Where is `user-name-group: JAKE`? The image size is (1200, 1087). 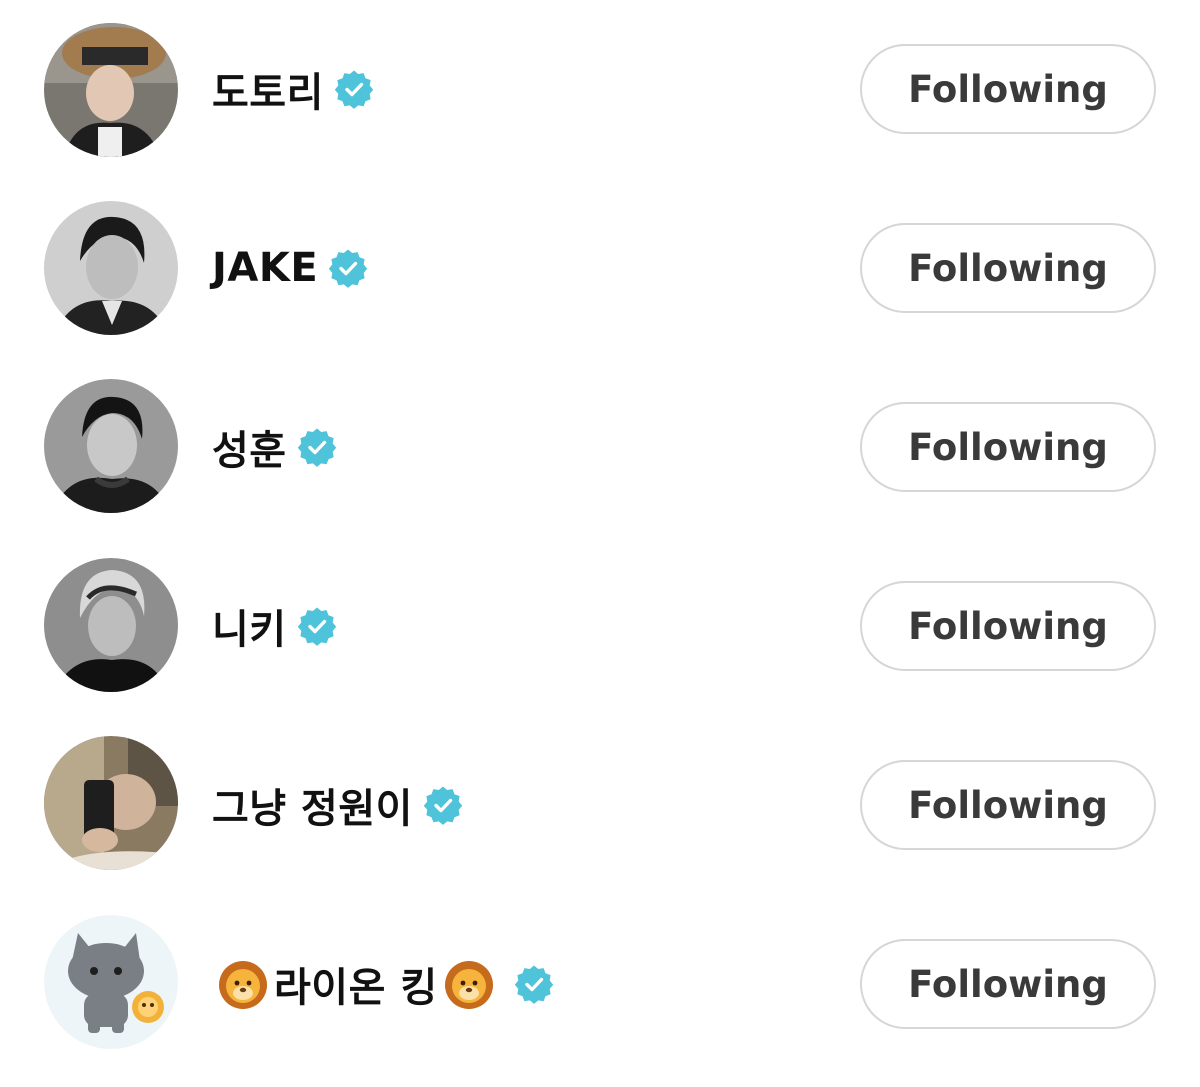
user-name-group: JAKE is located at coordinates (290, 268).